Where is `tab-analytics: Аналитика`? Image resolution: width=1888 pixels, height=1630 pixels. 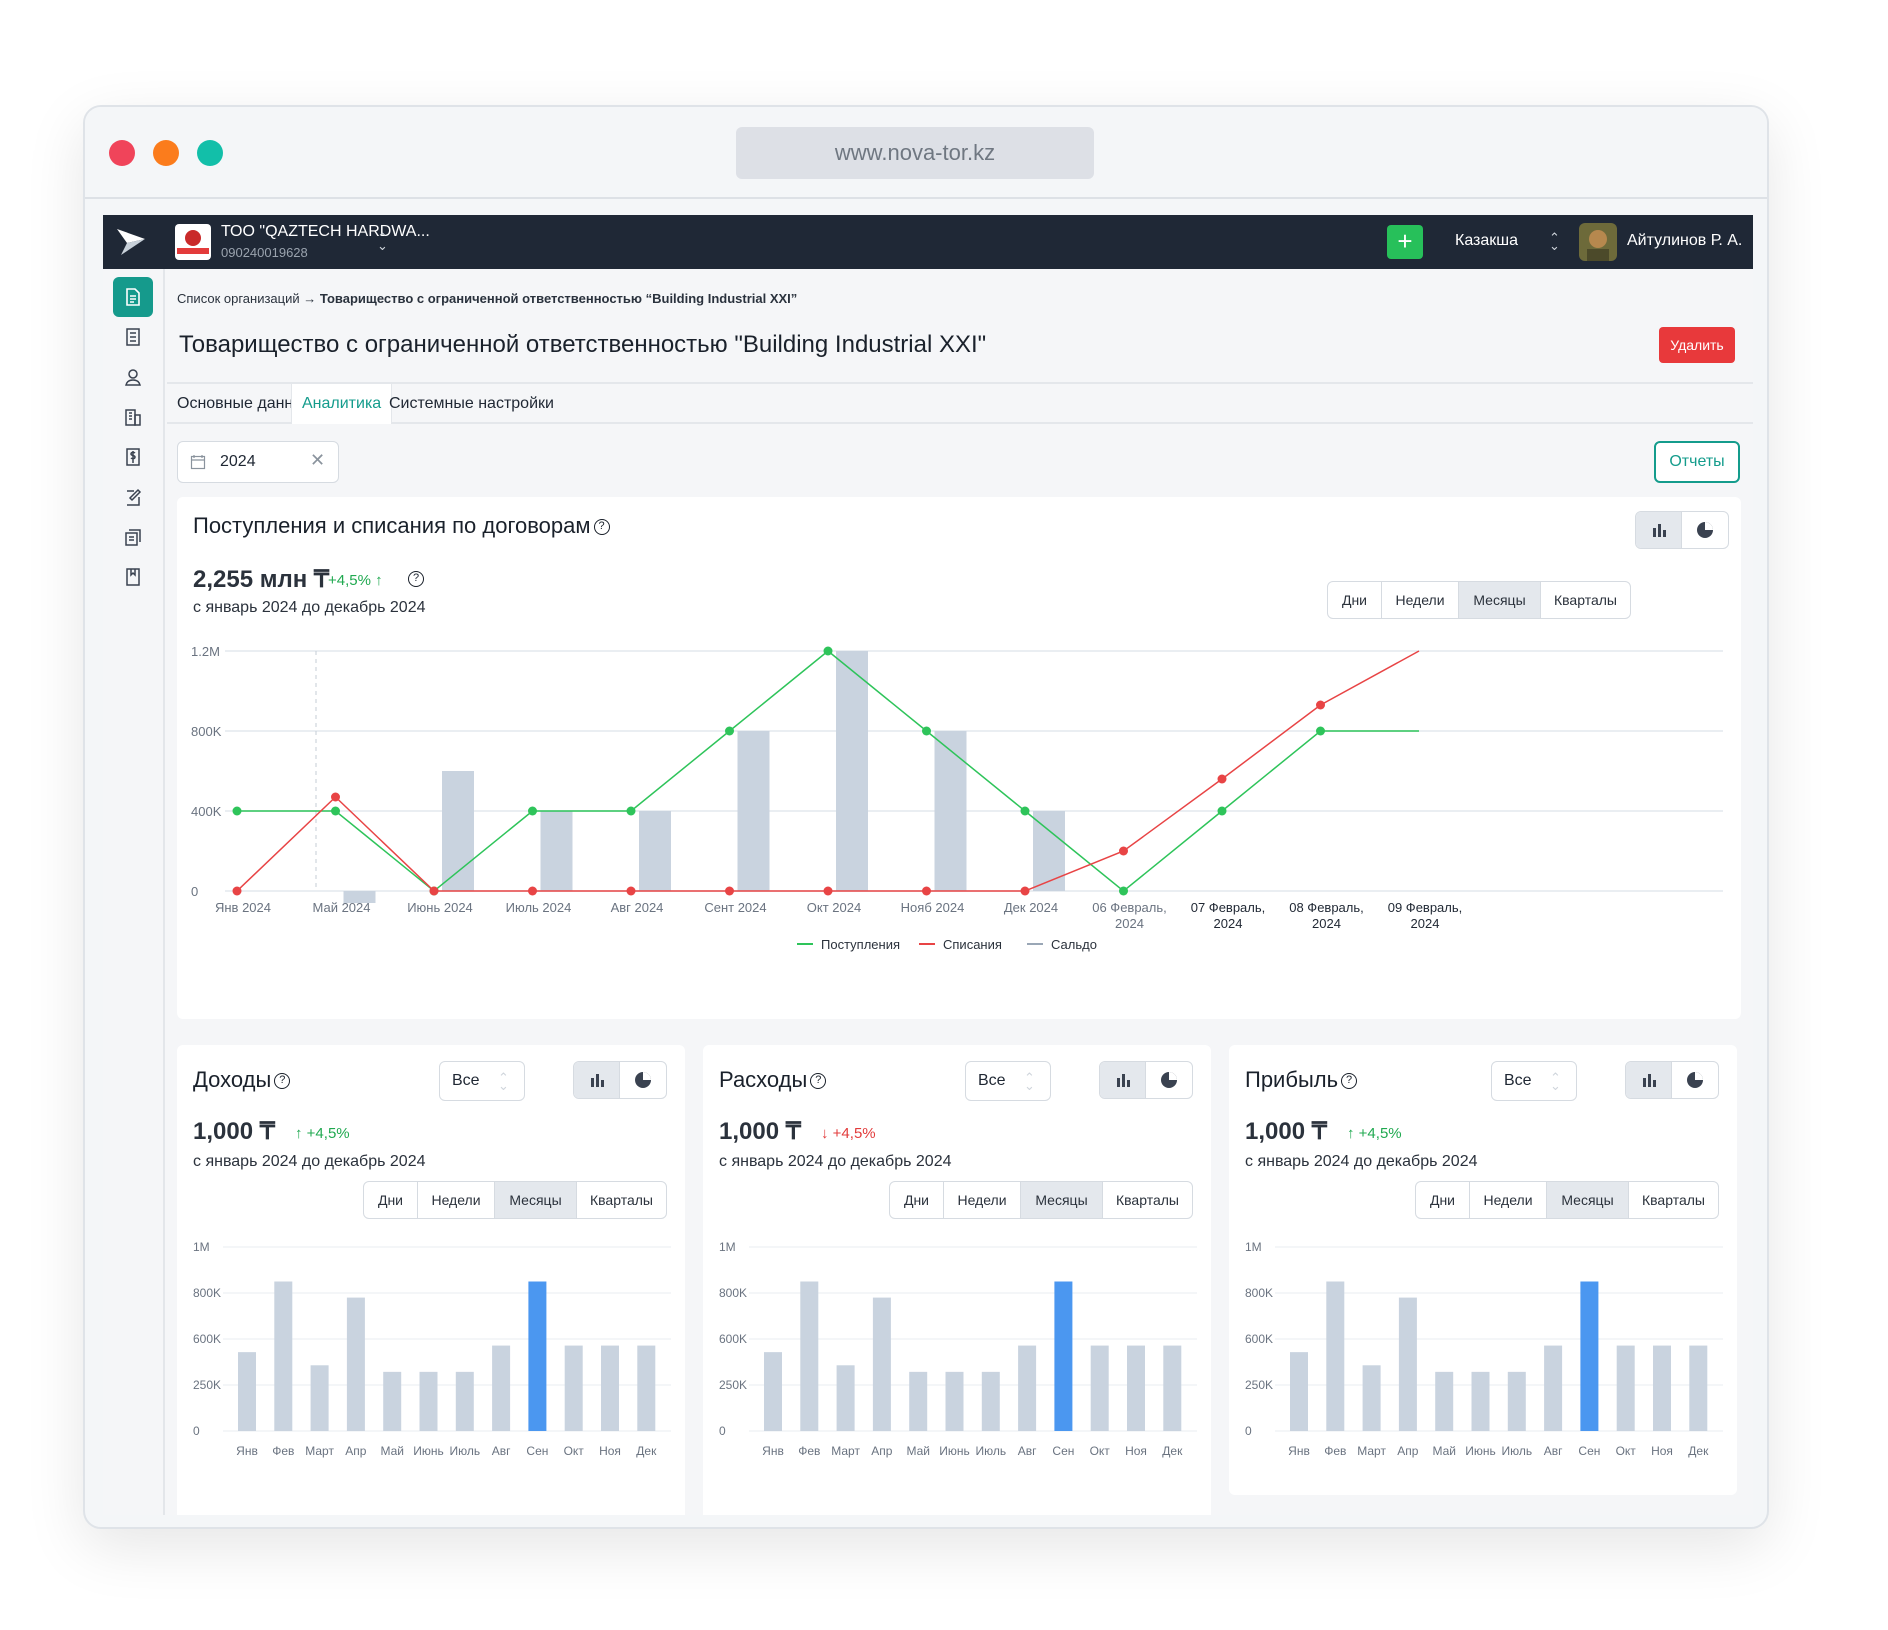
tab-analytics: Аналитика is located at coordinates (342, 404).